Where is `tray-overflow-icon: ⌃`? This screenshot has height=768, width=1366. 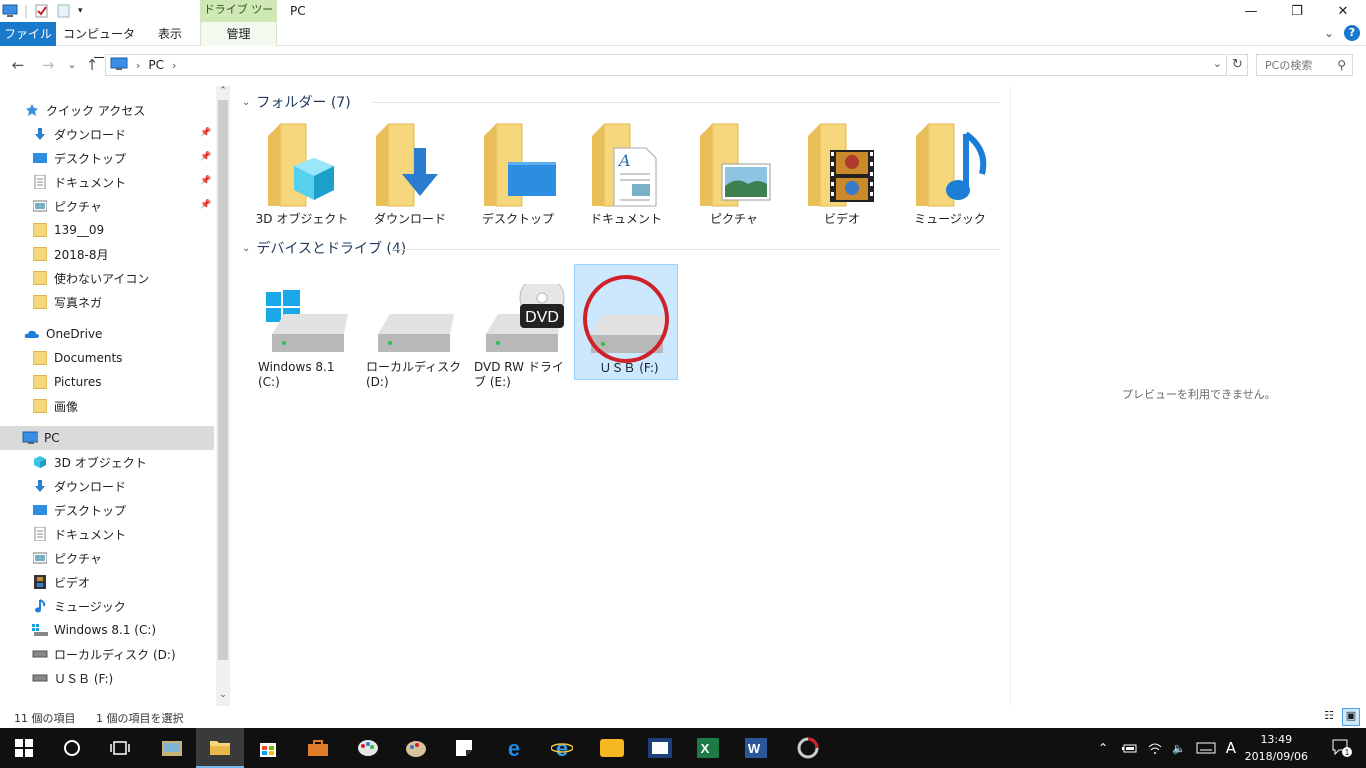
tray-overflow-icon: ⌃ is located at coordinates (1106, 748).